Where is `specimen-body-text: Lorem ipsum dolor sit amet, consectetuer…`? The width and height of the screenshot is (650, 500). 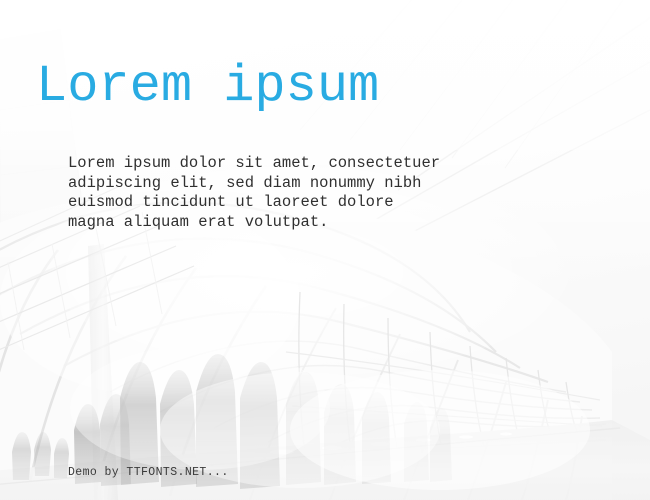 specimen-body-text: Lorem ipsum dolor sit amet, consectetuer… is located at coordinates (254, 192).